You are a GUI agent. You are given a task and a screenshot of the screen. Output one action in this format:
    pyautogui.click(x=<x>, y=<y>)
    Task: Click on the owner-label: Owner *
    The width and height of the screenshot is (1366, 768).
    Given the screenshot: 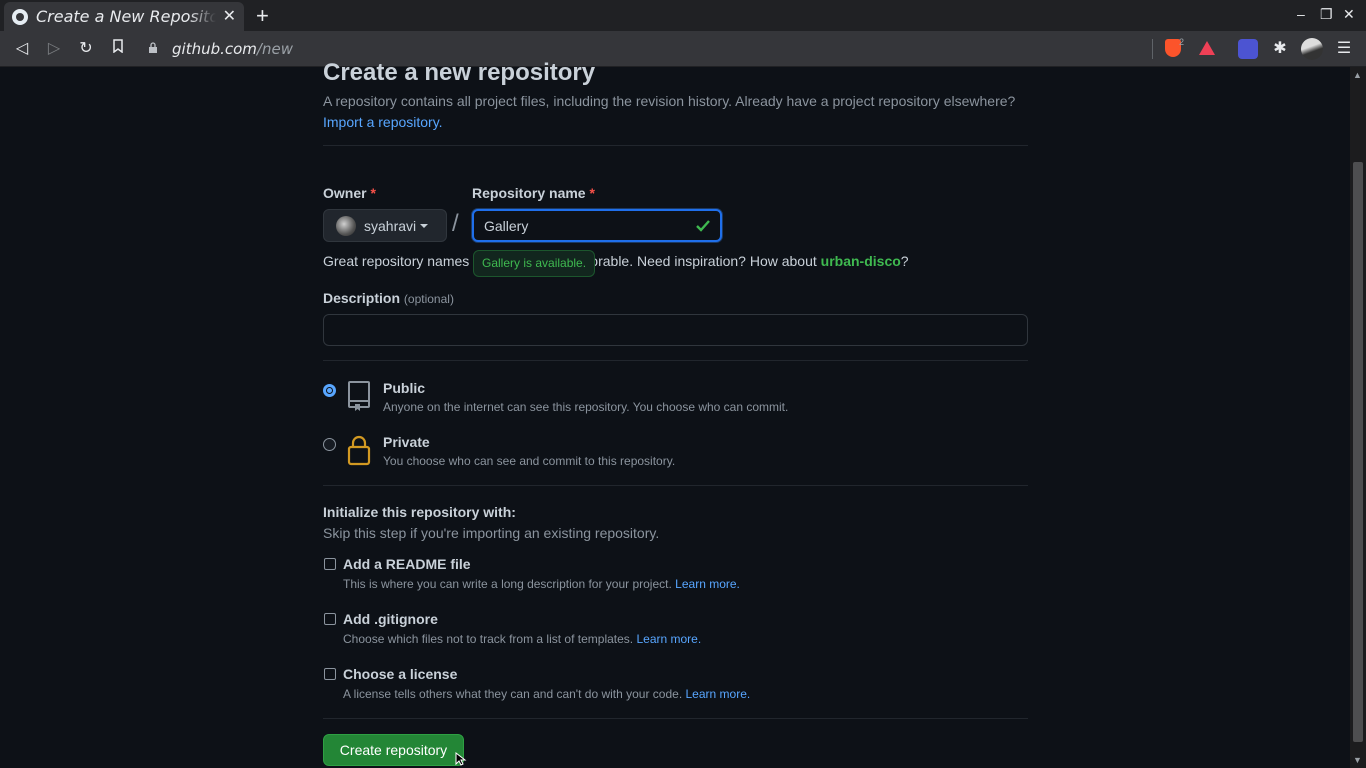 What is the action you would take?
    pyautogui.click(x=349, y=193)
    